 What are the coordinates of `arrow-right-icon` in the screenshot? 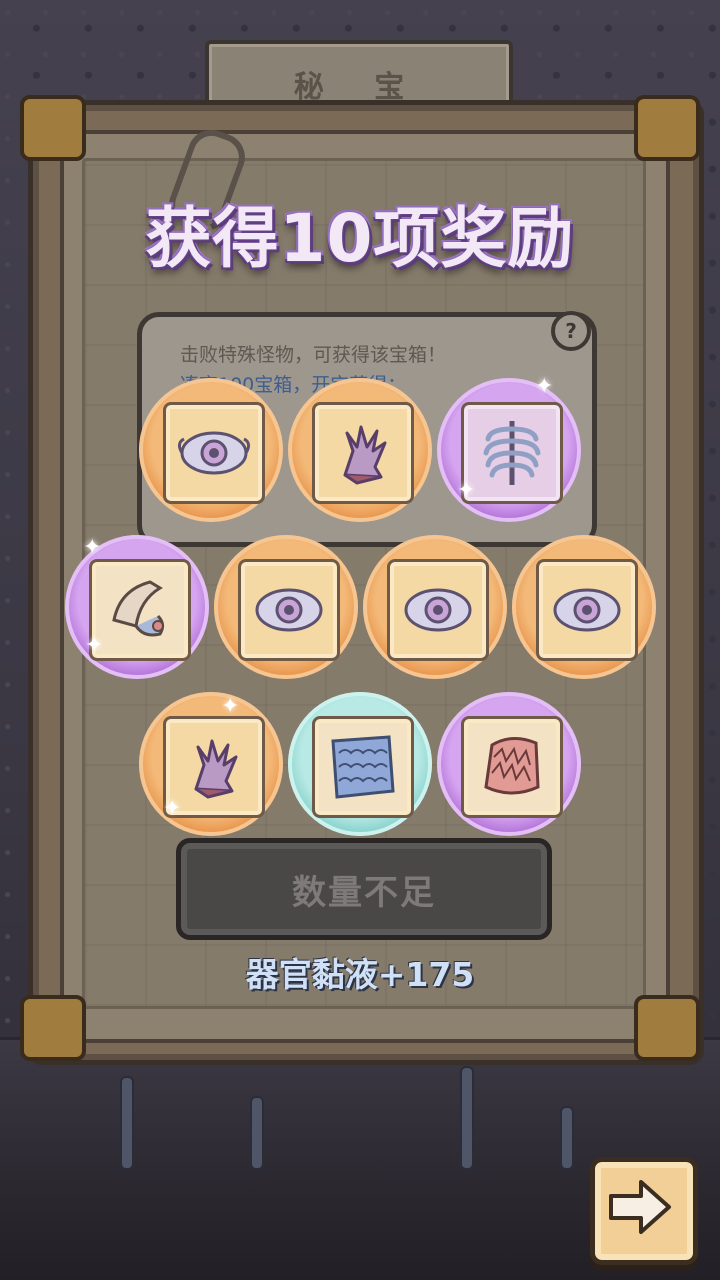 It's located at (640, 1207).